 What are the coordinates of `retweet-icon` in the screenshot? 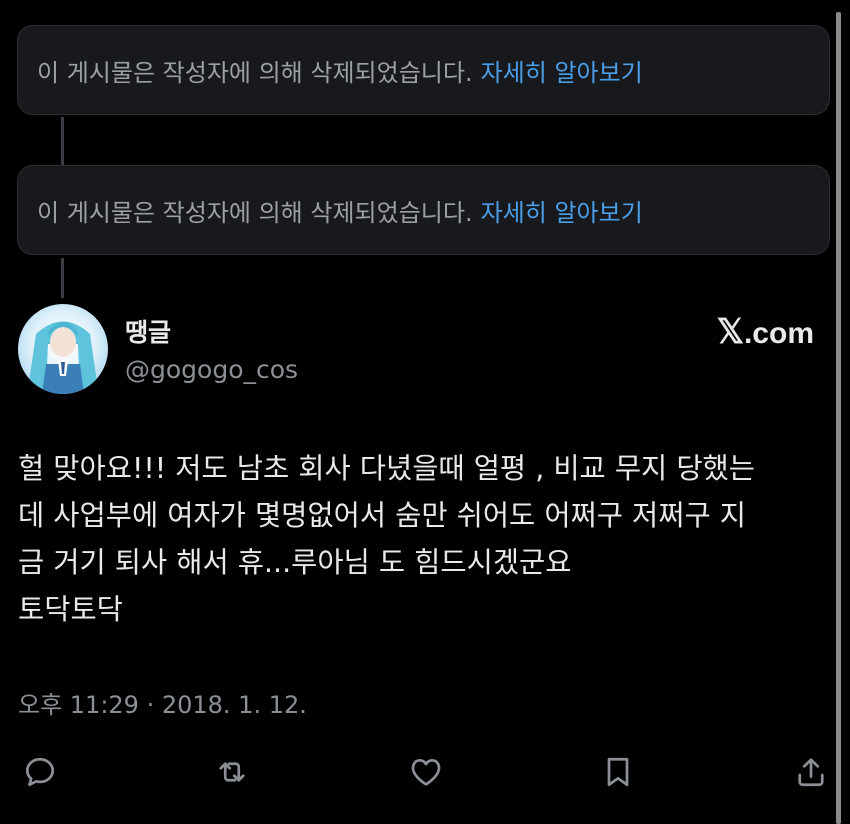 It's located at (232, 772).